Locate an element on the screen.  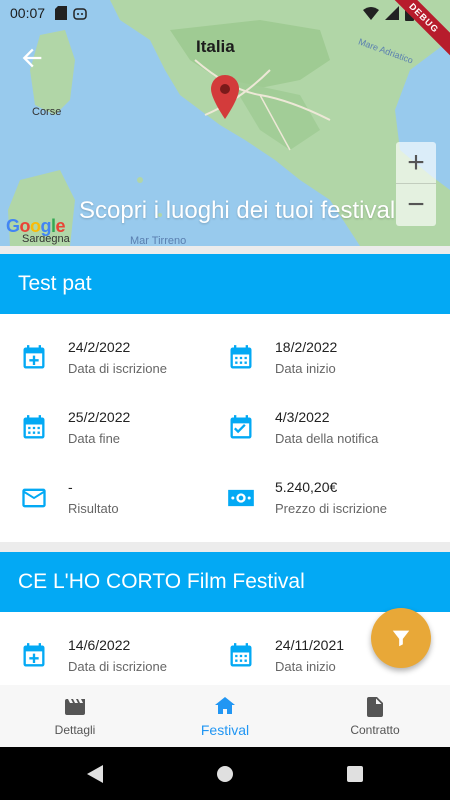
field-value: 24/2/2022 is located at coordinates (99, 347).